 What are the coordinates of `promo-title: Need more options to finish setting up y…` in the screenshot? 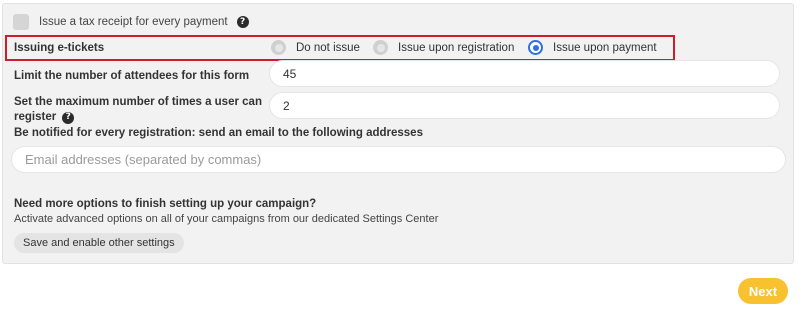 It's located at (165, 204).